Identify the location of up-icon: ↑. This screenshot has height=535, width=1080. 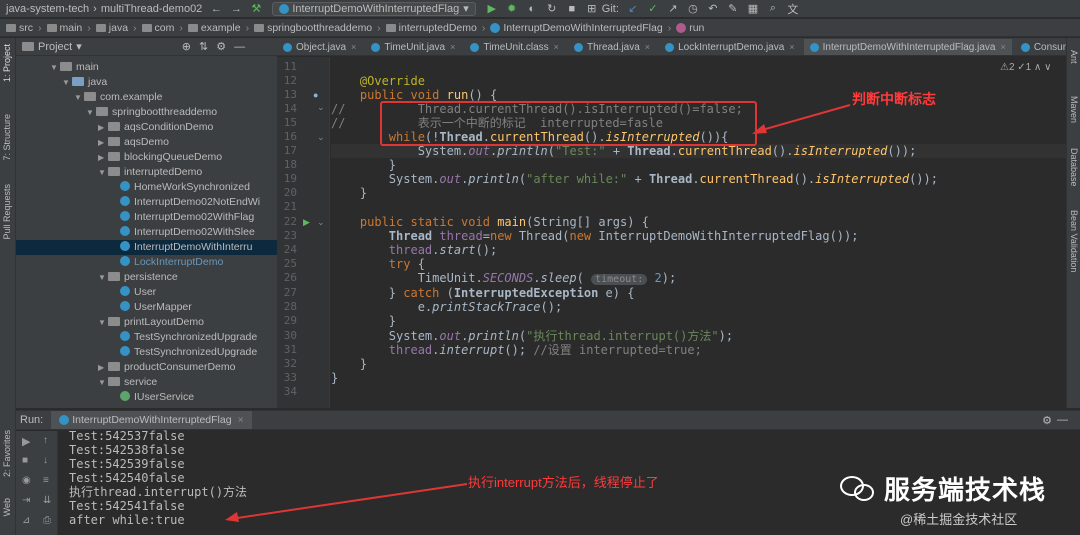
(45, 440).